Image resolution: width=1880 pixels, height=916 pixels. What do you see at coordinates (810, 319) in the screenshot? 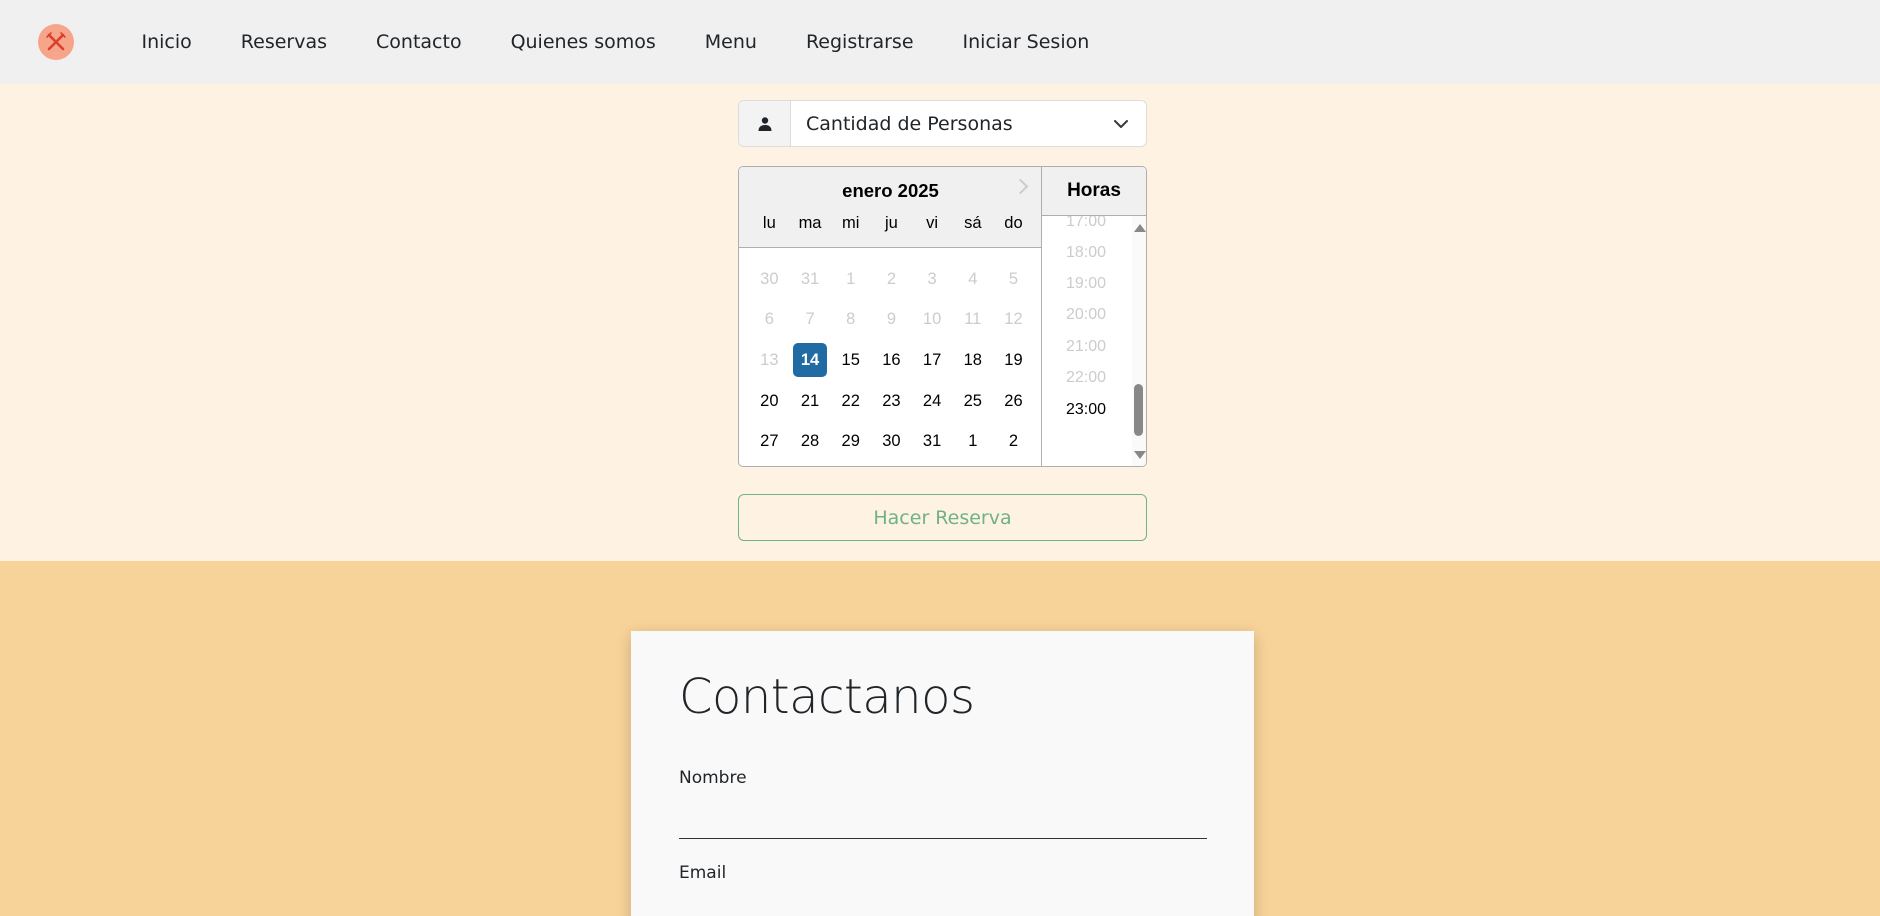
I see `calendar-day-label: 7` at bounding box center [810, 319].